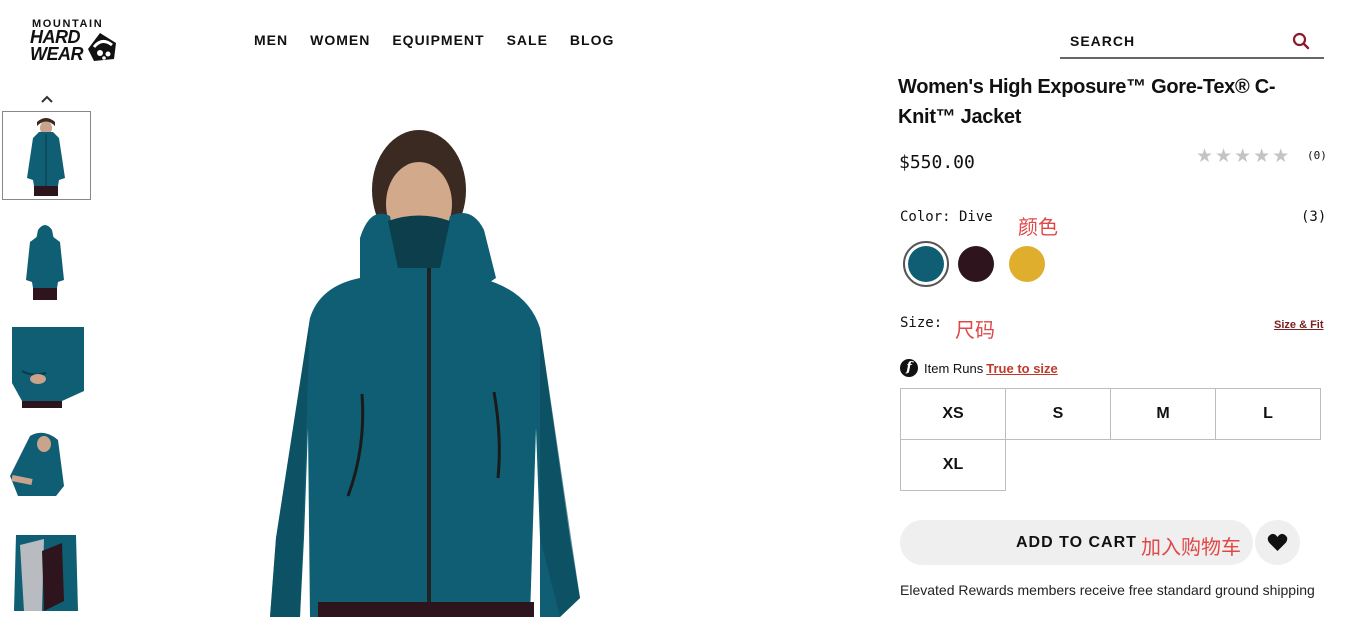 The height and width of the screenshot is (617, 1359). I want to click on size-option-l: L, so click(1268, 414).